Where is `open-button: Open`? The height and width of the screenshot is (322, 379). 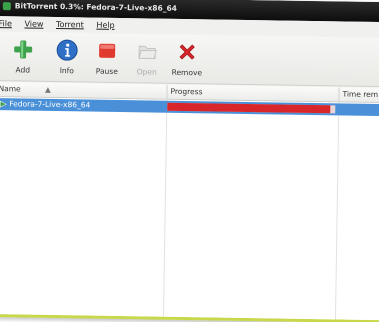
open-button: Open is located at coordinates (147, 58).